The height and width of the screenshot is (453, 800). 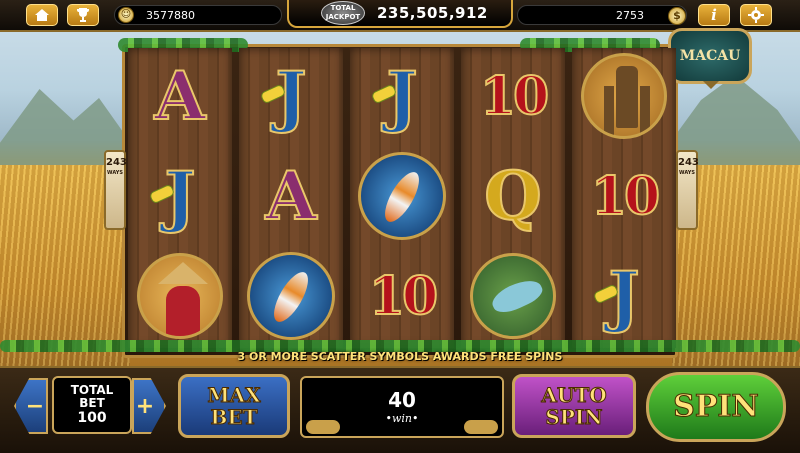 What do you see at coordinates (602, 15) in the screenshot?
I see `coins-display: 2753` at bounding box center [602, 15].